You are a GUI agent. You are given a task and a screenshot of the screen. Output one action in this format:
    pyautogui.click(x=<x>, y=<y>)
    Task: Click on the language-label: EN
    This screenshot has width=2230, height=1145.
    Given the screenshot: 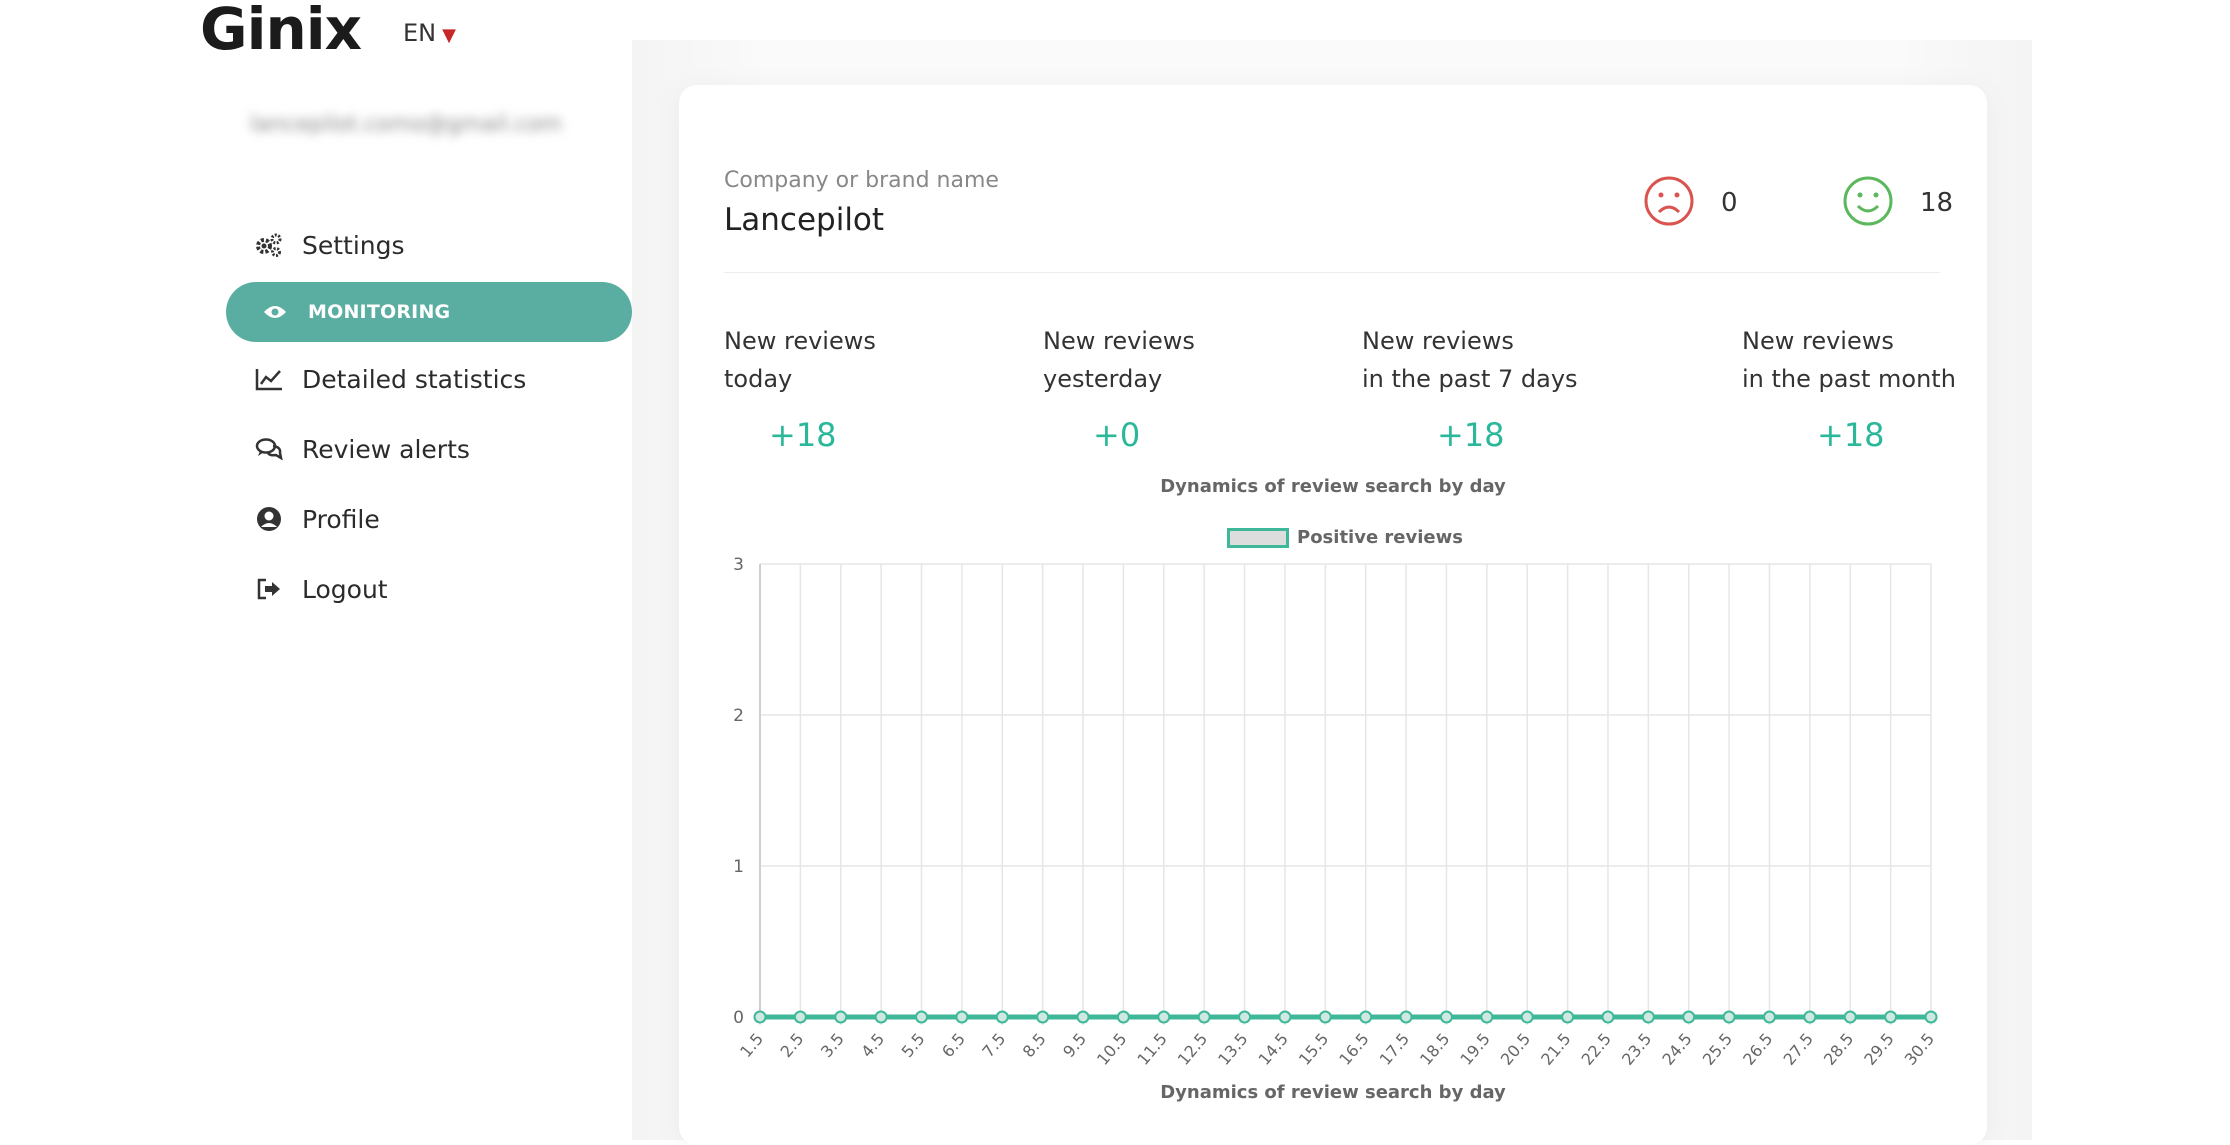 What is the action you would take?
    pyautogui.click(x=420, y=33)
    